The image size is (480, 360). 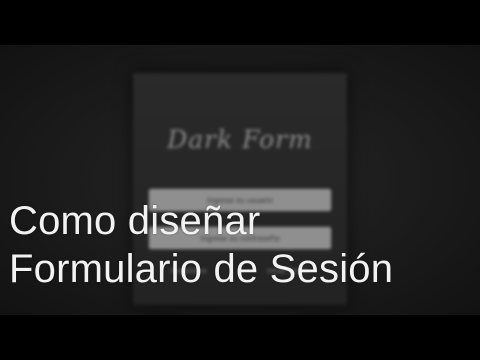 What do you see at coordinates (240, 22) in the screenshot?
I see `letterbox-top` at bounding box center [240, 22].